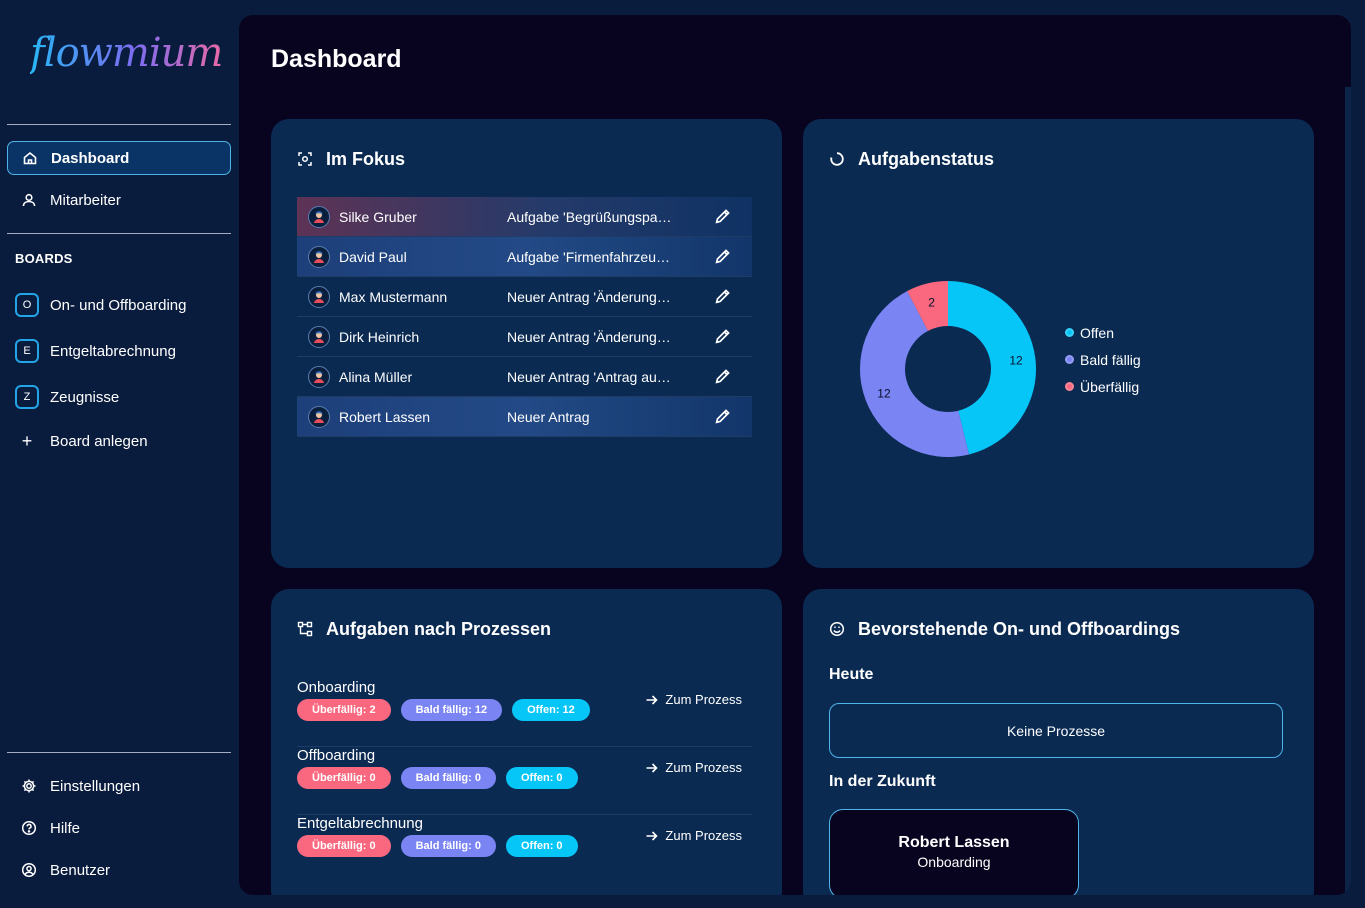 This screenshot has height=908, width=1365. I want to click on open-badge: Offen: 0, so click(541, 846).